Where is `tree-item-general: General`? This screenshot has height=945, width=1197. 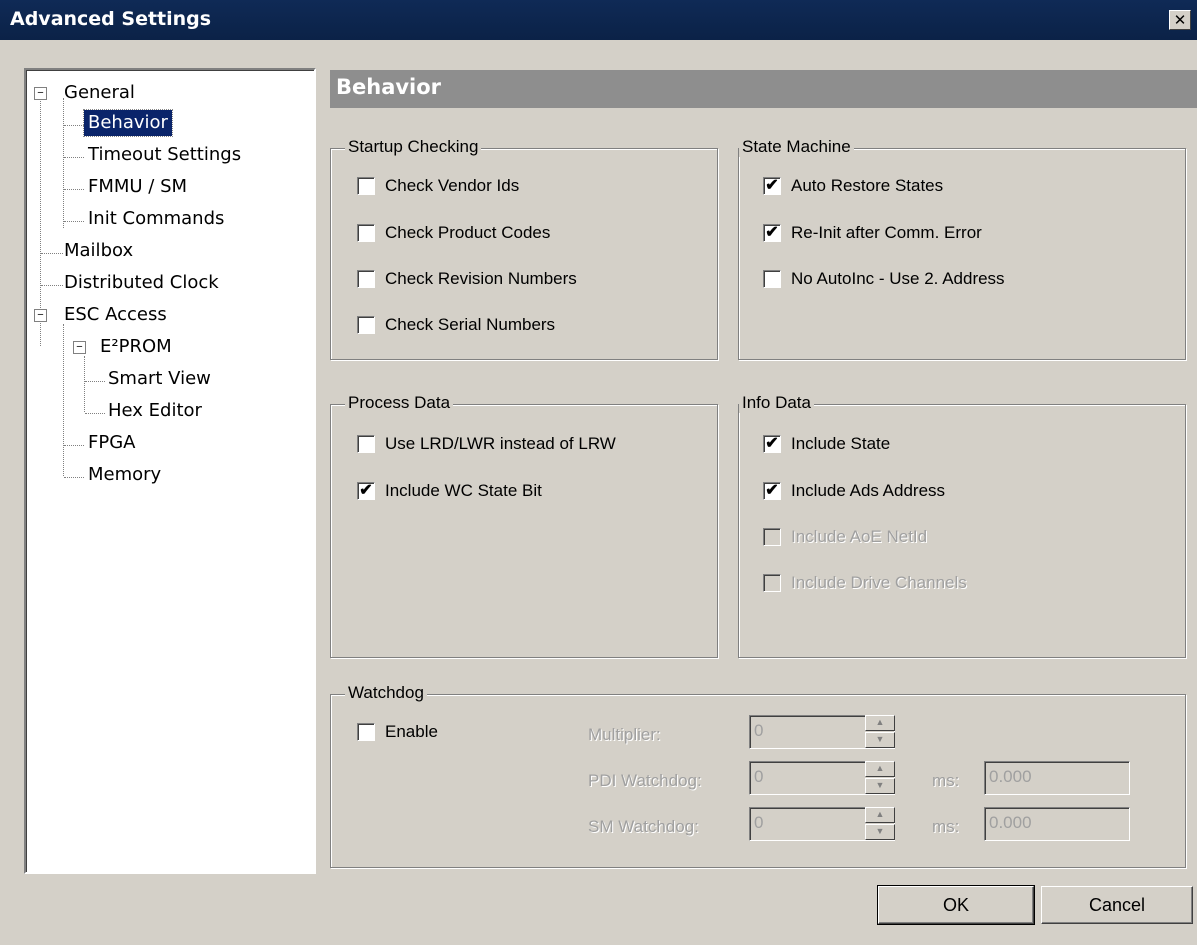 tree-item-general: General is located at coordinates (99, 93).